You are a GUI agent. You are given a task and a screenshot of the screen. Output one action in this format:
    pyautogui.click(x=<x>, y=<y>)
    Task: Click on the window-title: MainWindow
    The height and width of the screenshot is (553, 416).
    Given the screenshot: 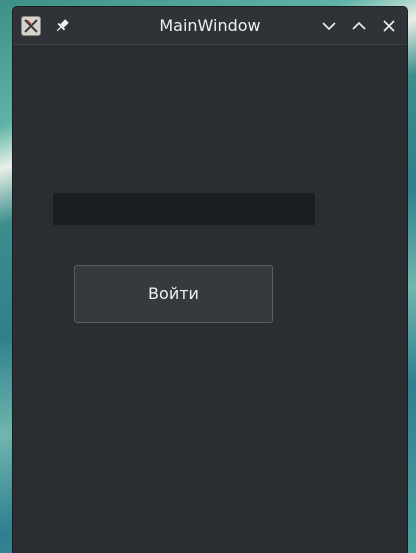 What is the action you would take?
    pyautogui.click(x=210, y=25)
    